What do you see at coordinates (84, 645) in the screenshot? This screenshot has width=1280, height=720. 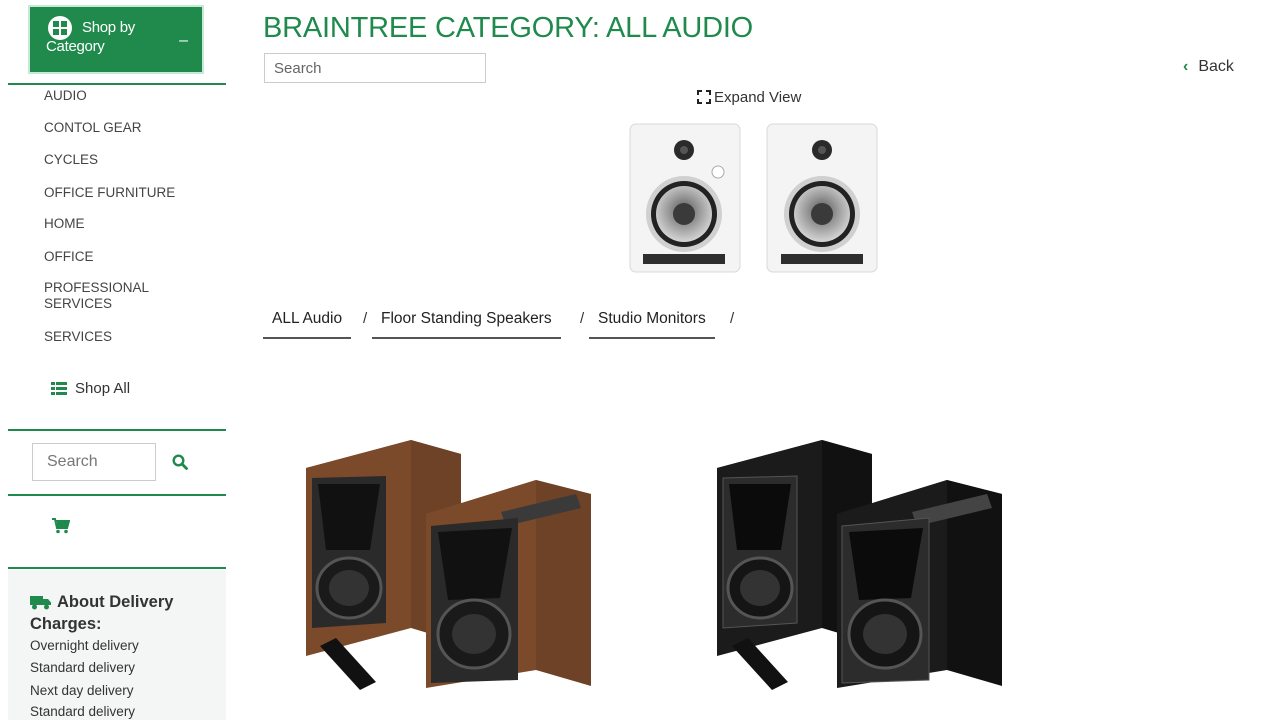 I see `delivery-option: Overnight delivery` at bounding box center [84, 645].